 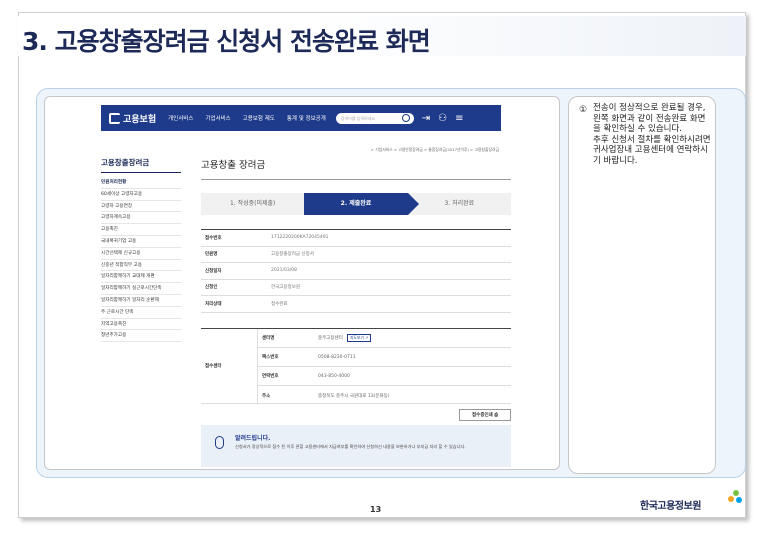 I want to click on logo-text: 고용보험, so click(x=140, y=119).